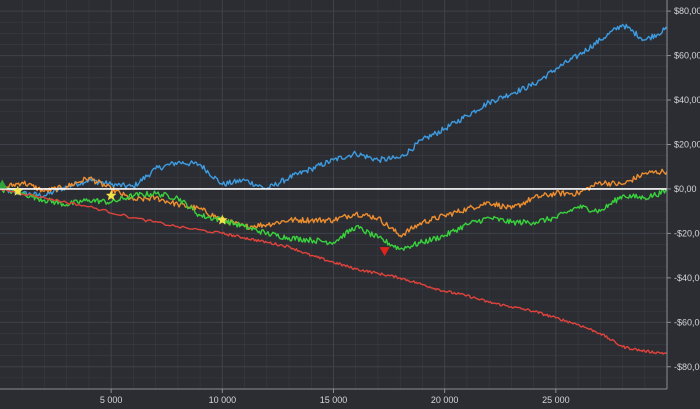 The image size is (700, 409). I want to click on x-tick-label: 20 000, so click(445, 400).